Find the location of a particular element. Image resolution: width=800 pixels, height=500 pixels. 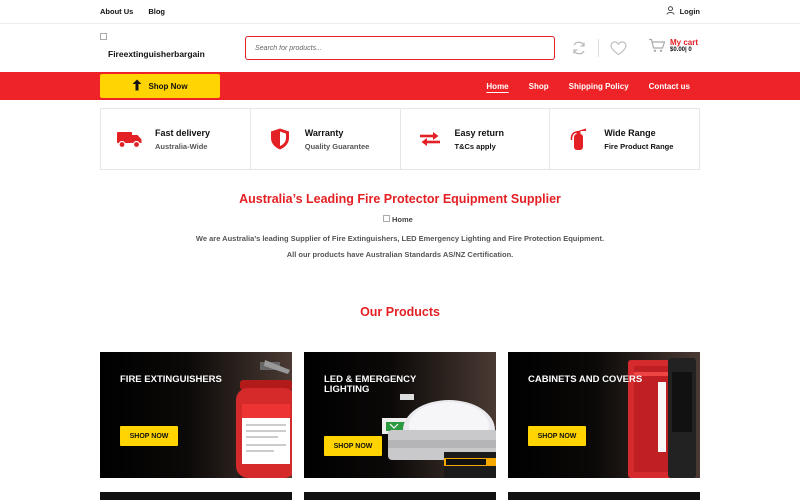

main-menu: Home Shop Shipping Policy Contact us is located at coordinates (588, 86).